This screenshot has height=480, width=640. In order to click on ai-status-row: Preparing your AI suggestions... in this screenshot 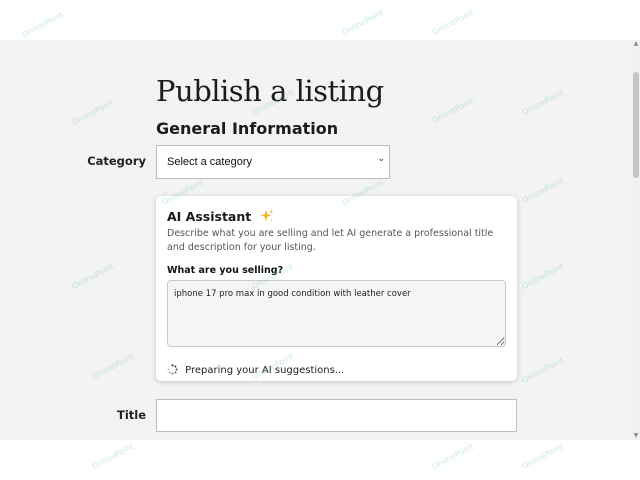, I will do `click(255, 368)`.